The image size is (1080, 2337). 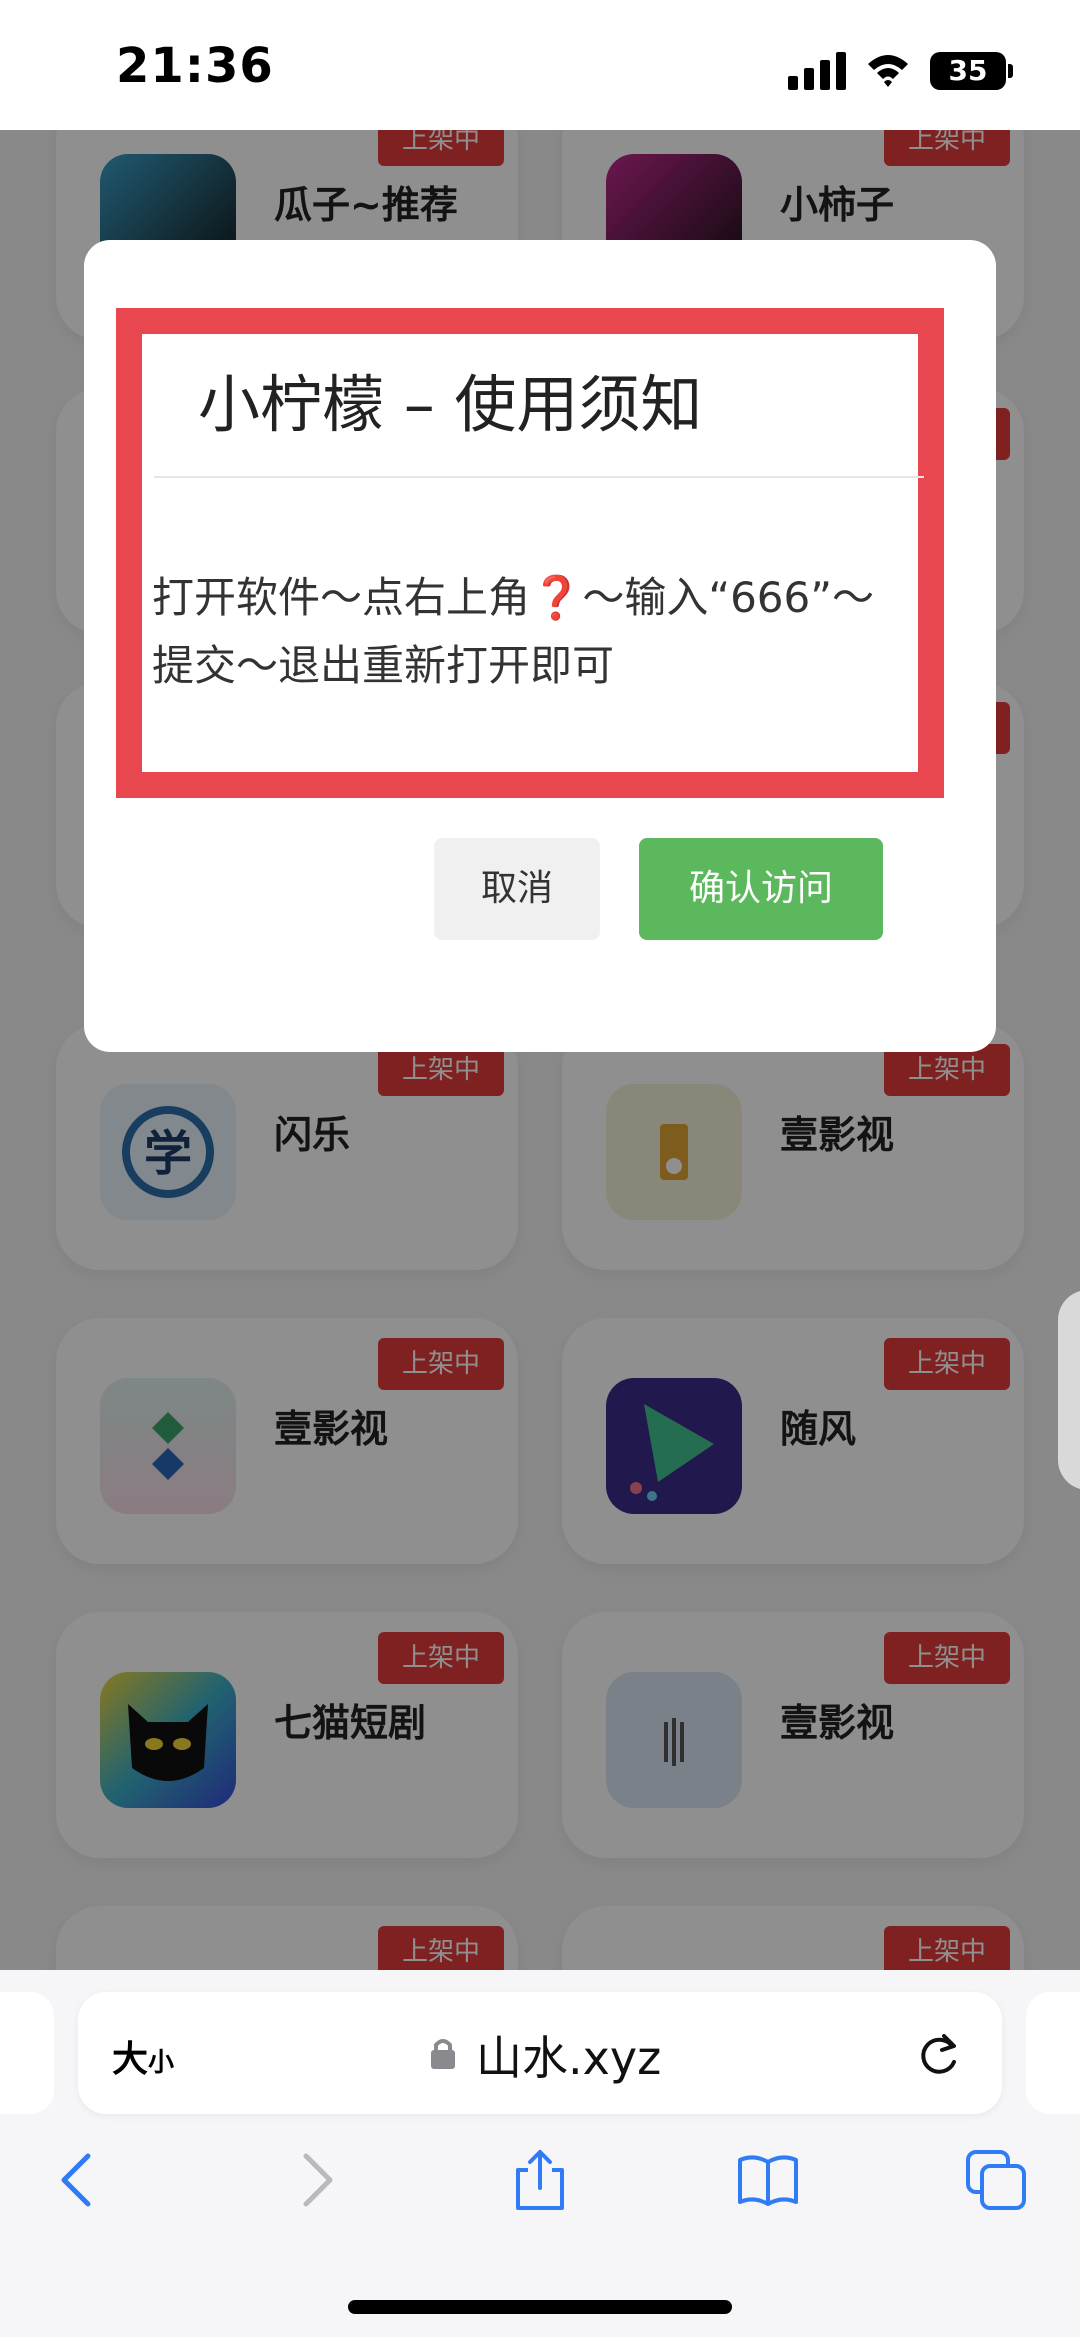 What do you see at coordinates (443, 2054) in the screenshot?
I see `lock-icon` at bounding box center [443, 2054].